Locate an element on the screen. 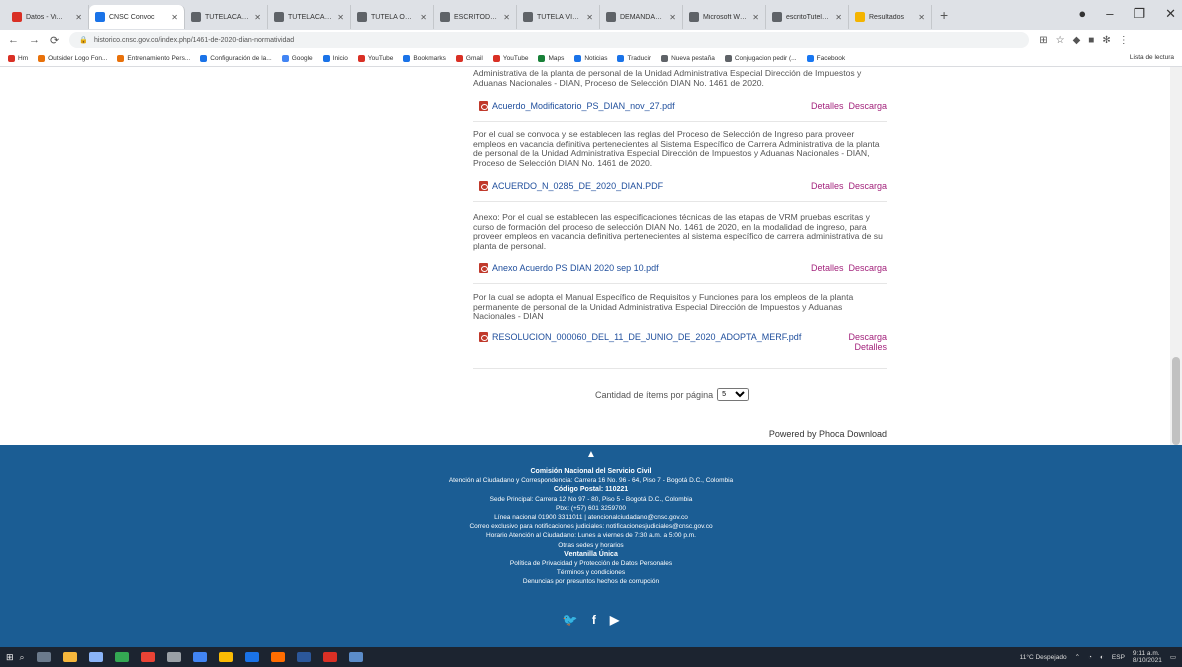  chrome-icon is located at coordinates (199, 657).